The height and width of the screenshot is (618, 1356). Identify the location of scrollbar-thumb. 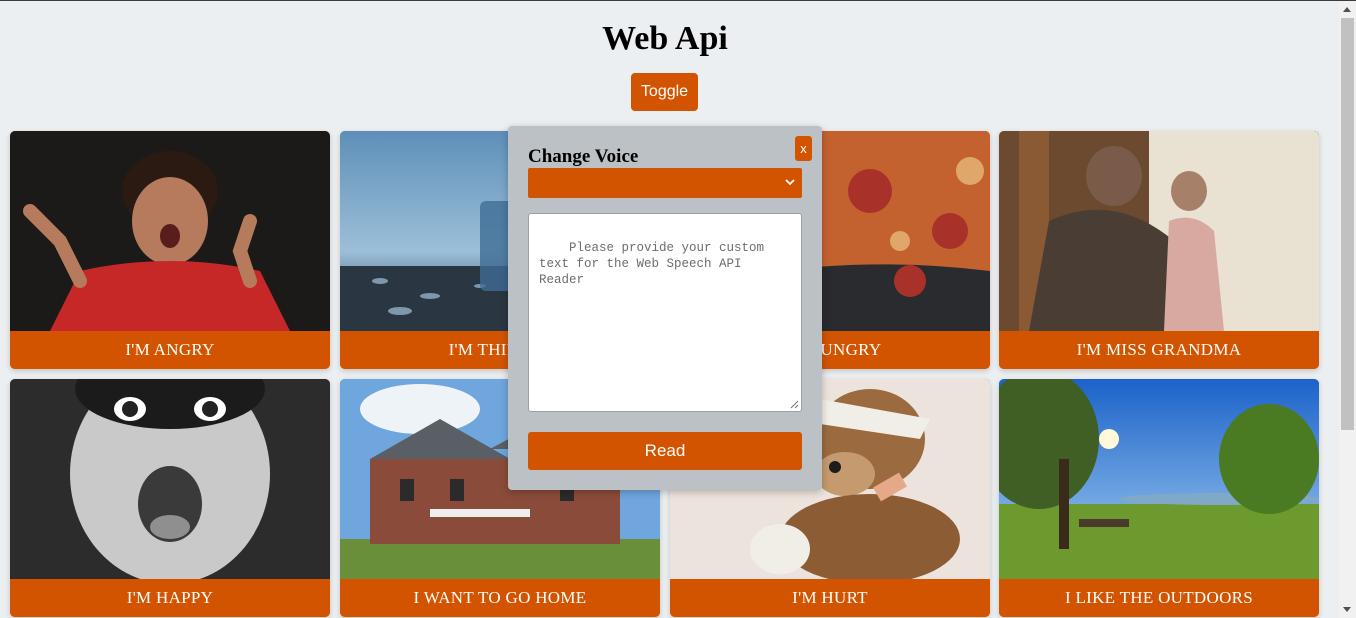
(1347, 224).